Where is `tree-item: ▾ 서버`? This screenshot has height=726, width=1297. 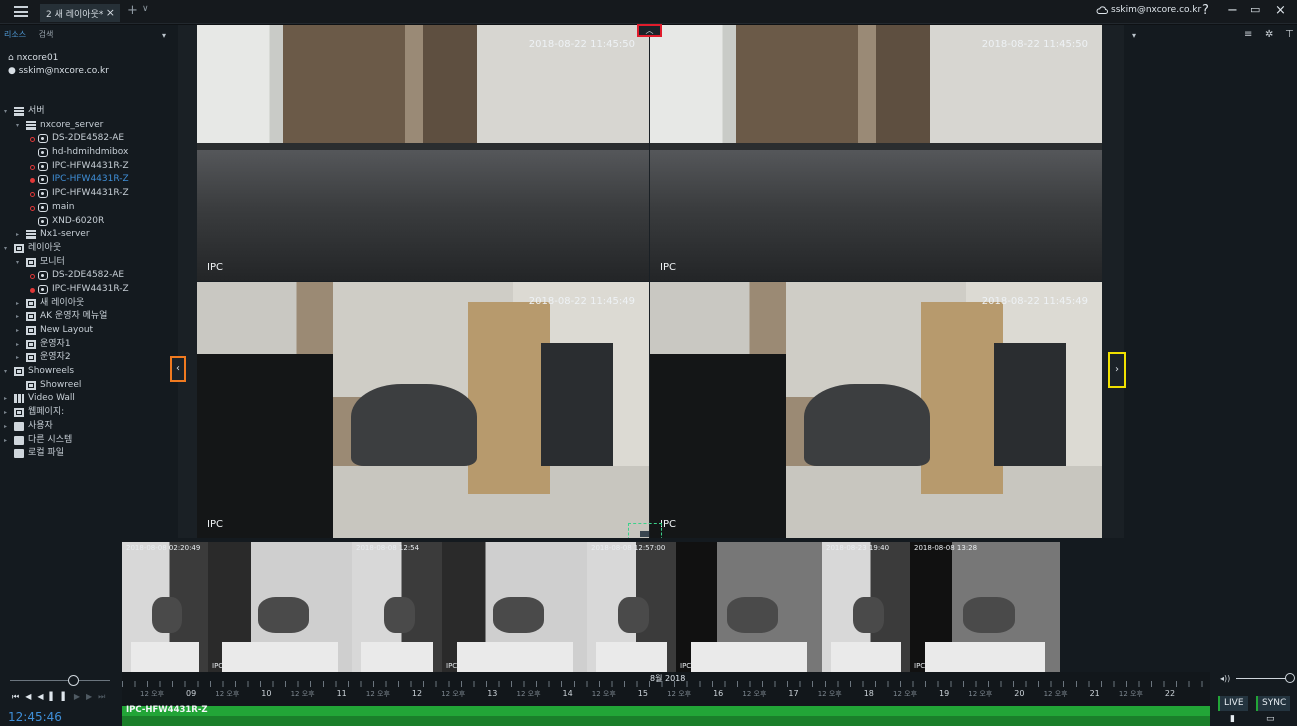 tree-item: ▾ 서버 is located at coordinates (89, 112).